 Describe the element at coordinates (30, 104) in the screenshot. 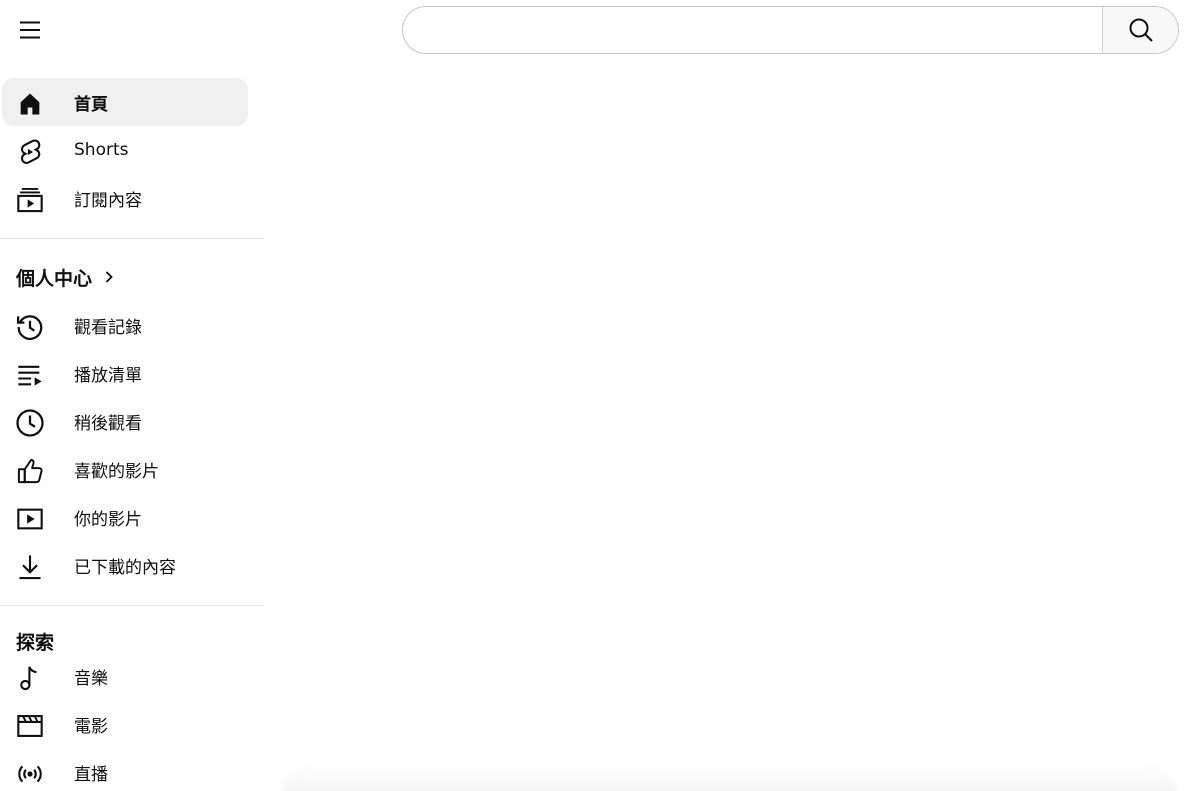

I see `home-icon` at that location.